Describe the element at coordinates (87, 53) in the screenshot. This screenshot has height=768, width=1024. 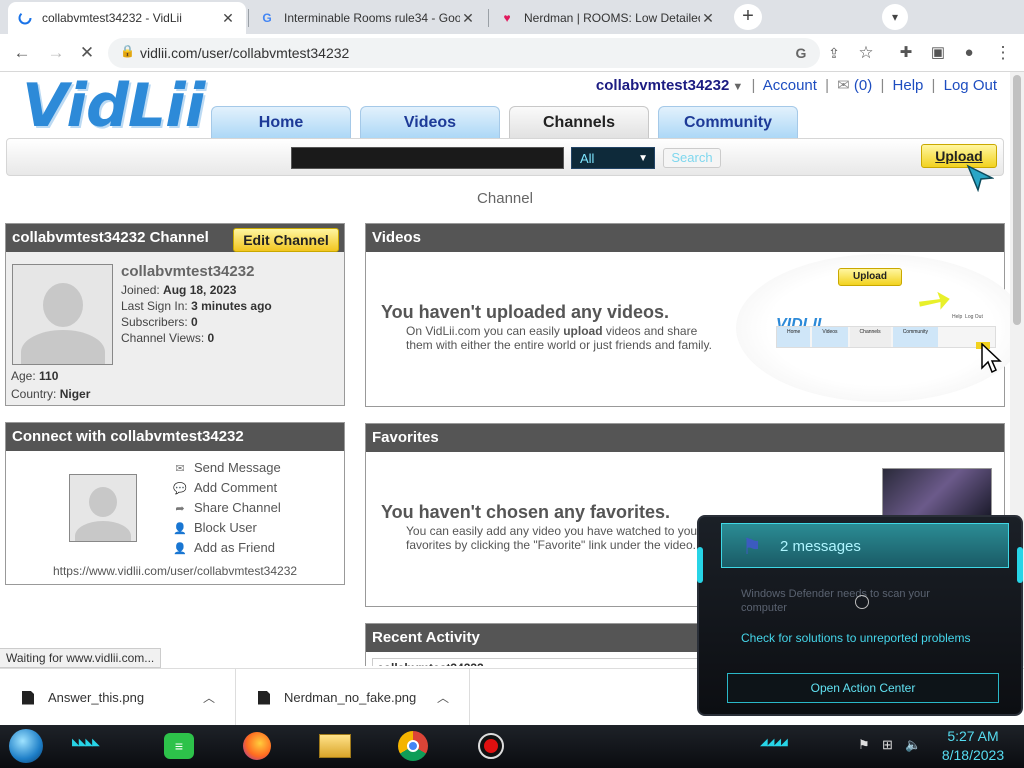
I see `stop-loading-icon: ✕` at that location.